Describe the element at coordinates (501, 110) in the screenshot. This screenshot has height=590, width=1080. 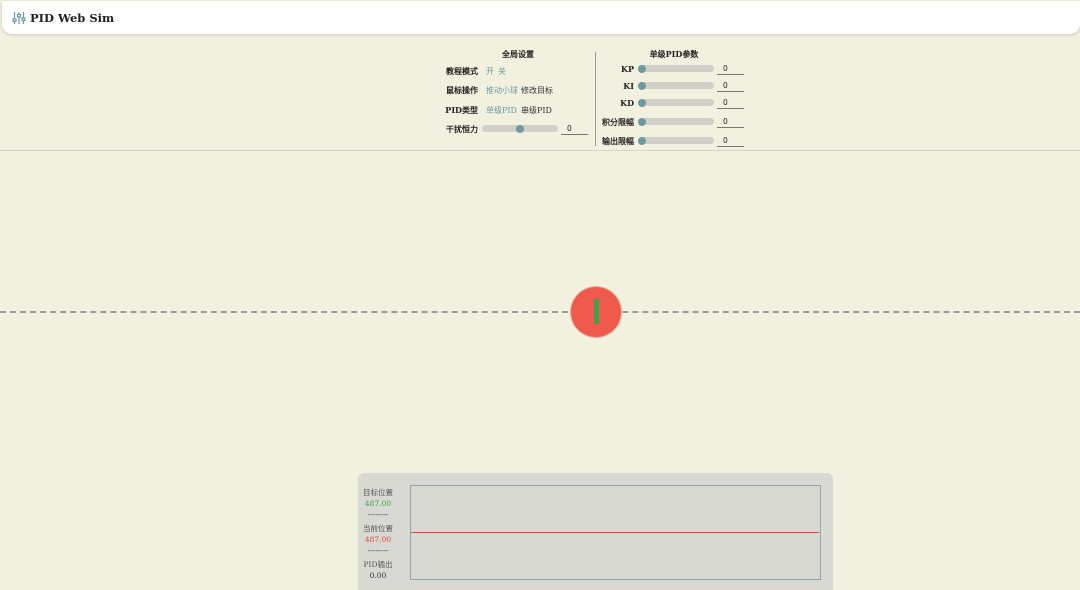
I see `single-pid-option: 单级PID` at that location.